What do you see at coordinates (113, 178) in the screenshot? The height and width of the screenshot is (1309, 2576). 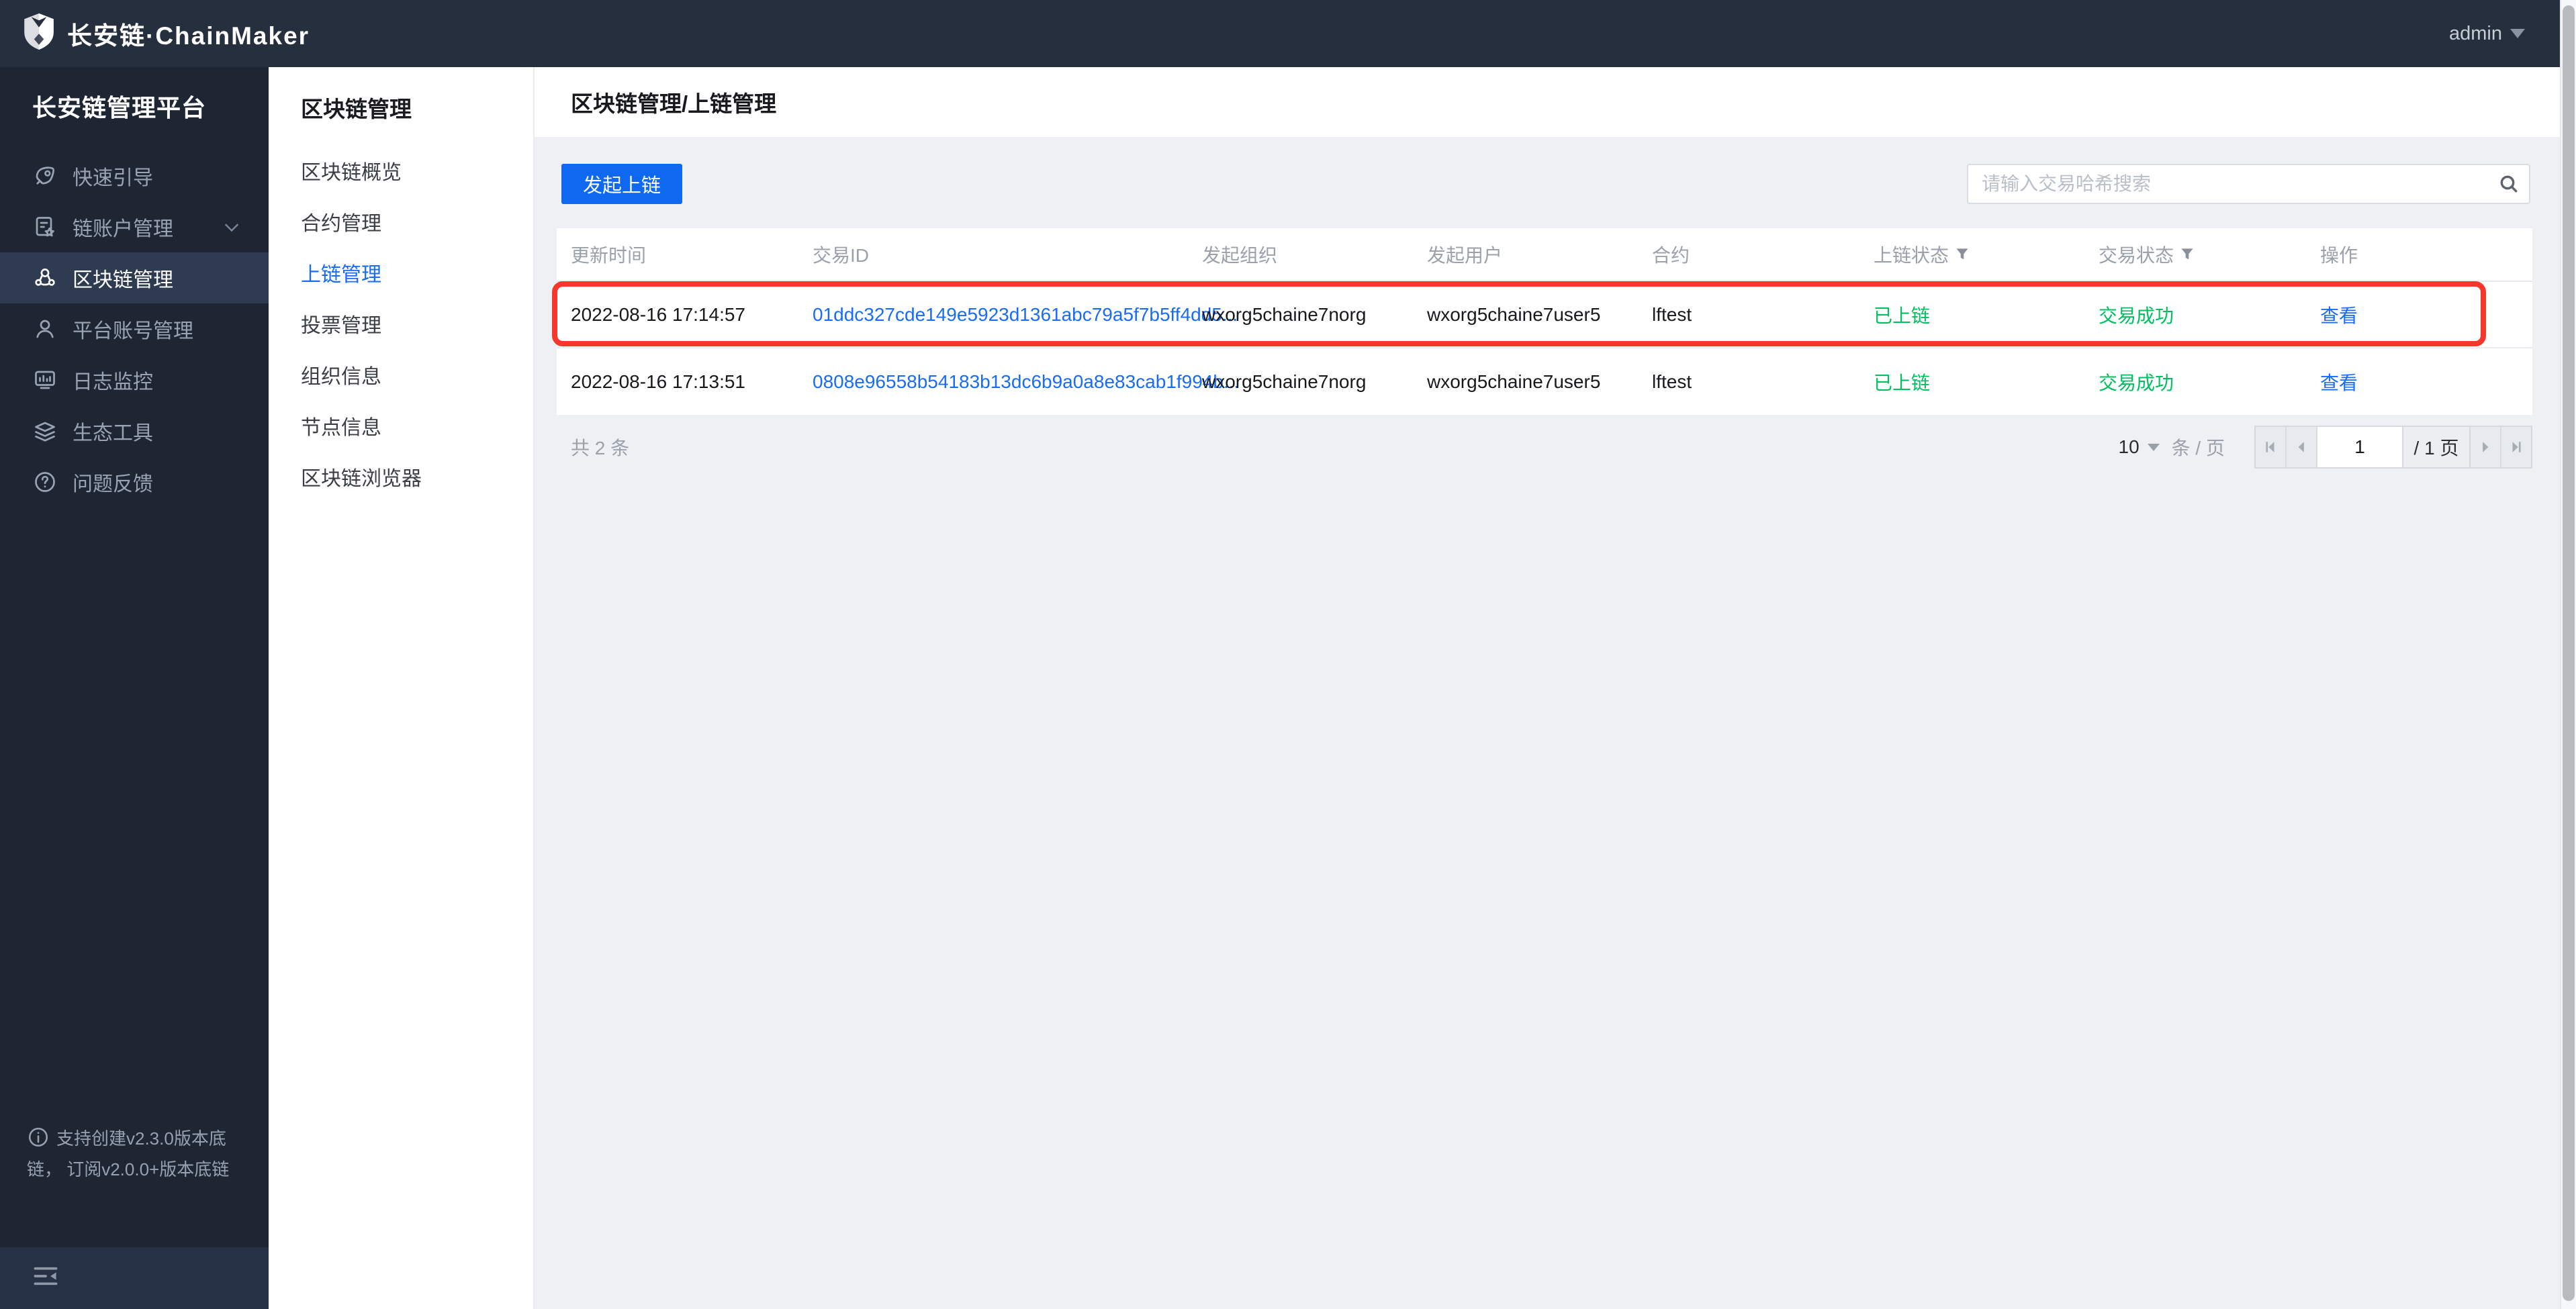 I see `sidebar-item-label: 快速引导` at bounding box center [113, 178].